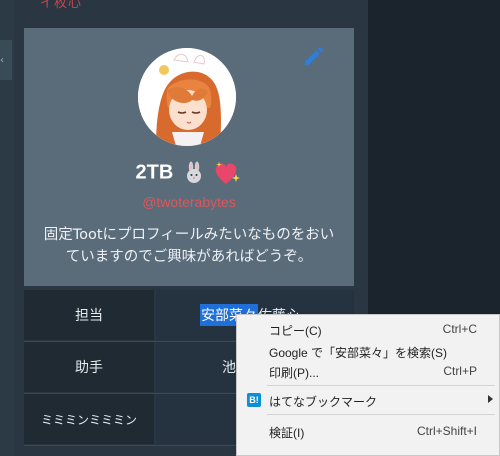 The image size is (500, 456). What do you see at coordinates (189, 202) in the screenshot?
I see `account-handle: @twoterabytes` at bounding box center [189, 202].